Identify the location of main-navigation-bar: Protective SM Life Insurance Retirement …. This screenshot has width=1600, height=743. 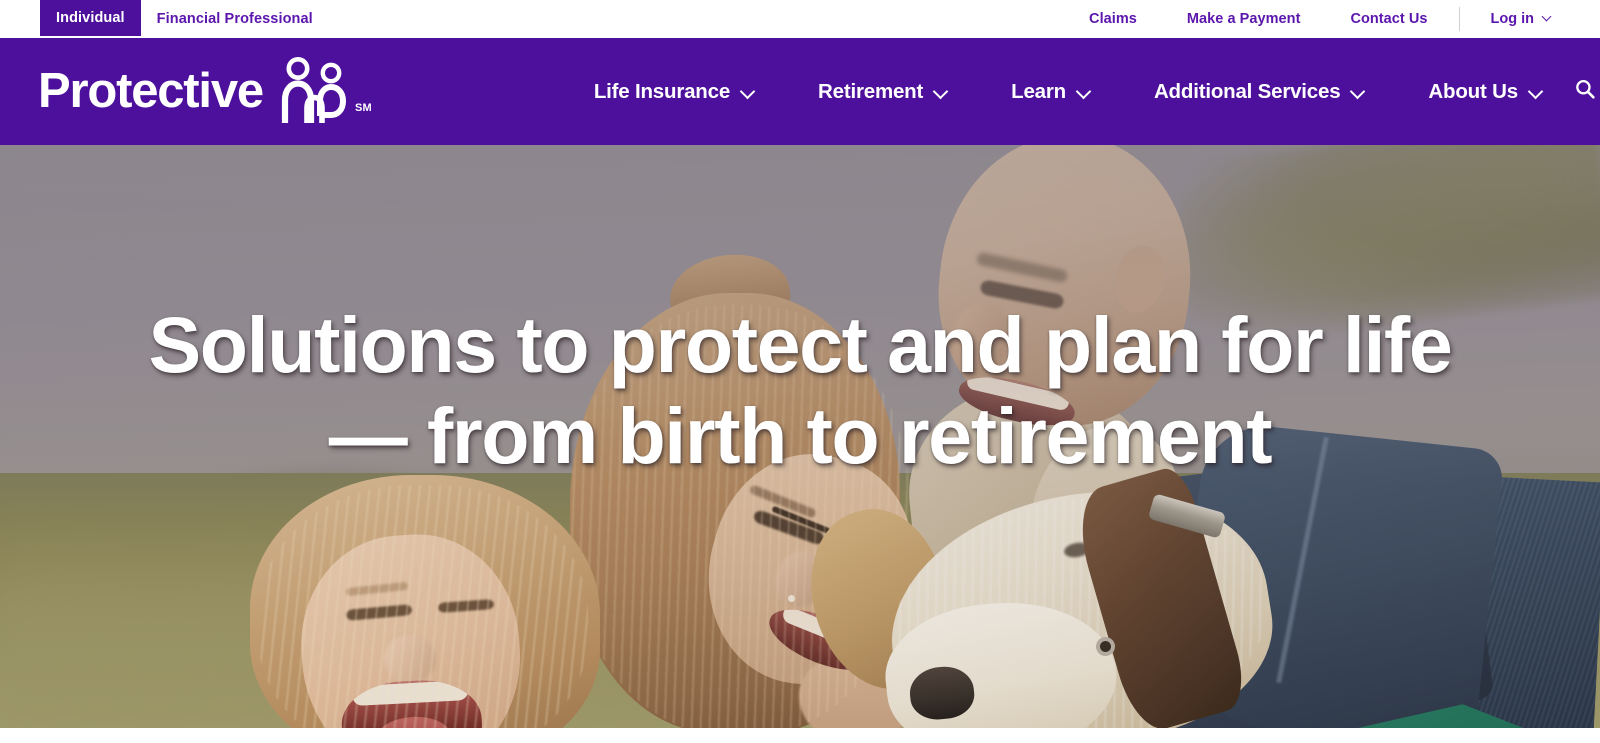
(800, 91).